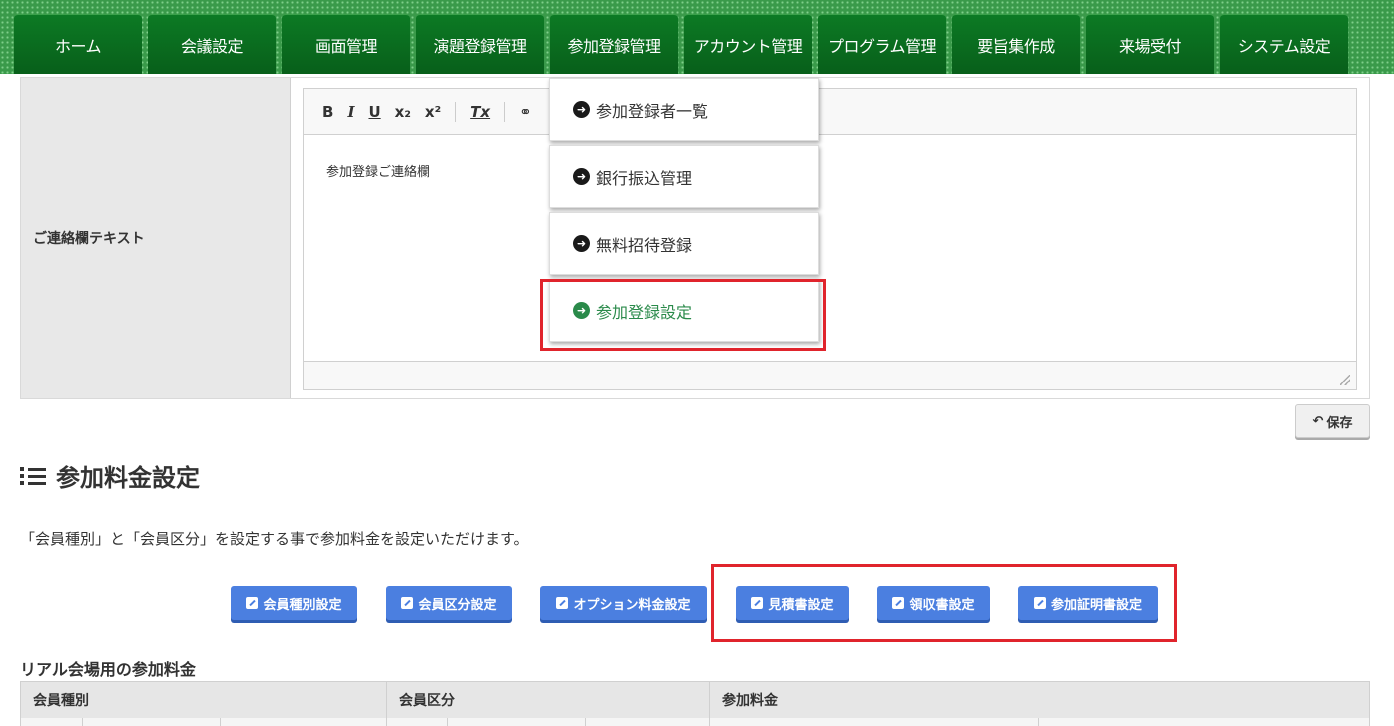 The width and height of the screenshot is (1394, 726). I want to click on receipt-settings-button: 領収書設定, so click(933, 603).